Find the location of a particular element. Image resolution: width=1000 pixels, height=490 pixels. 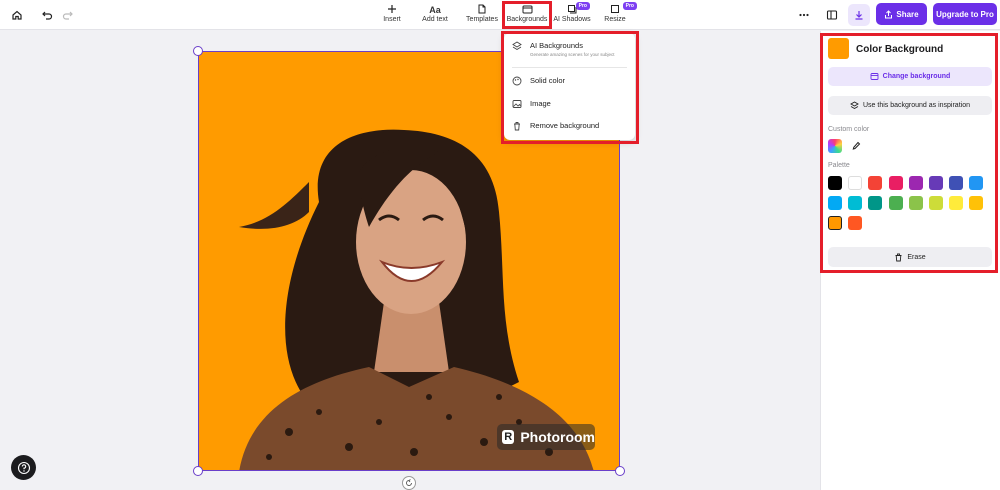

upgrade-label: Upgrade to Pro is located at coordinates (965, 14).